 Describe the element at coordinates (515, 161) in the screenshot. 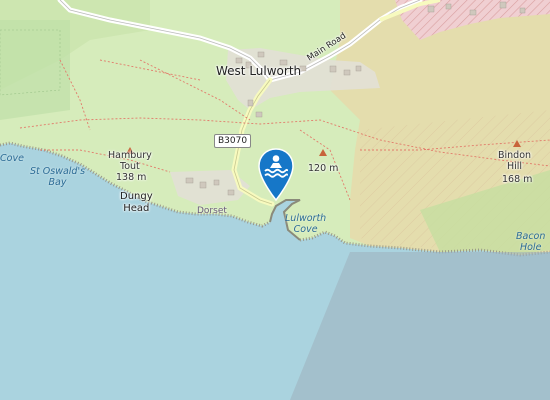

I see `bindon-hill-label: Bindon Hill` at that location.